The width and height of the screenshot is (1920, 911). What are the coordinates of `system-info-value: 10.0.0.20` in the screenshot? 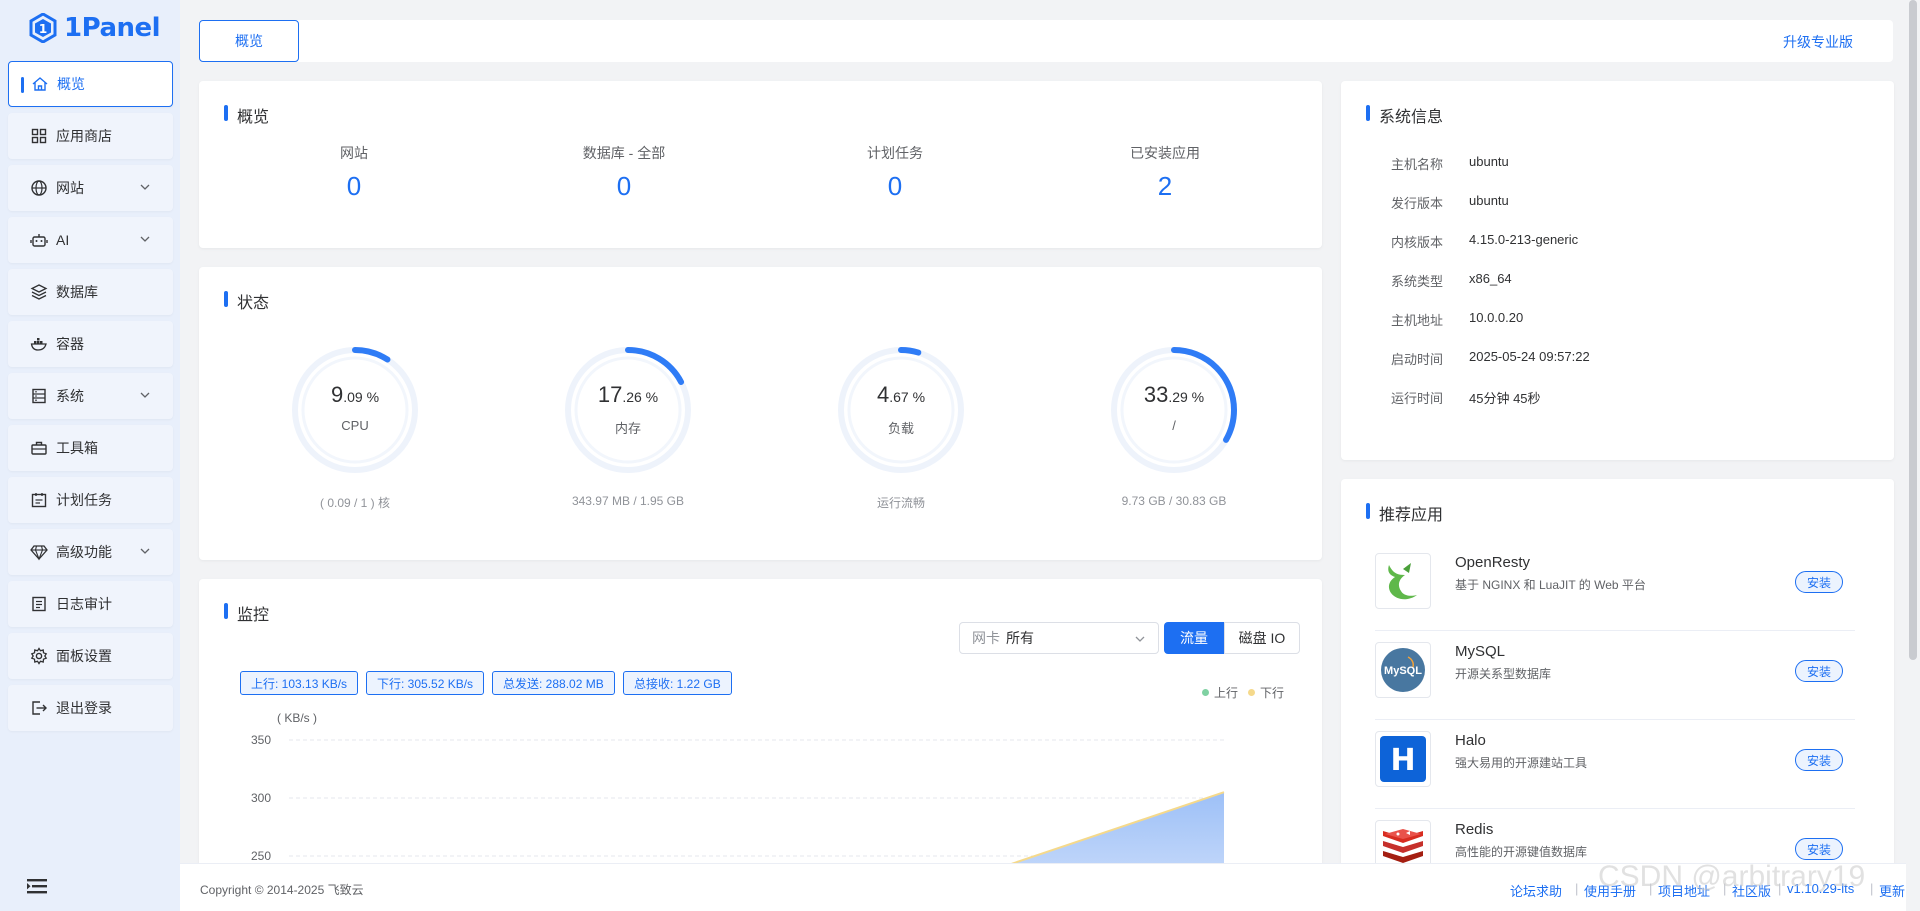 It's located at (1496, 317).